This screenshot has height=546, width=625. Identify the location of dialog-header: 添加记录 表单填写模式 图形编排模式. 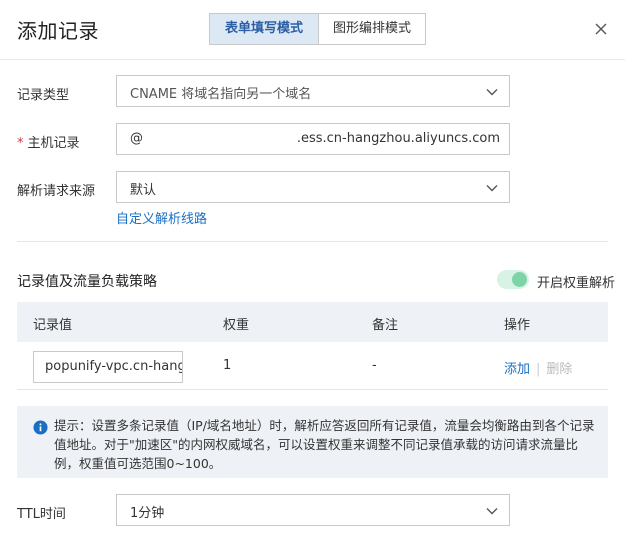
(312, 30).